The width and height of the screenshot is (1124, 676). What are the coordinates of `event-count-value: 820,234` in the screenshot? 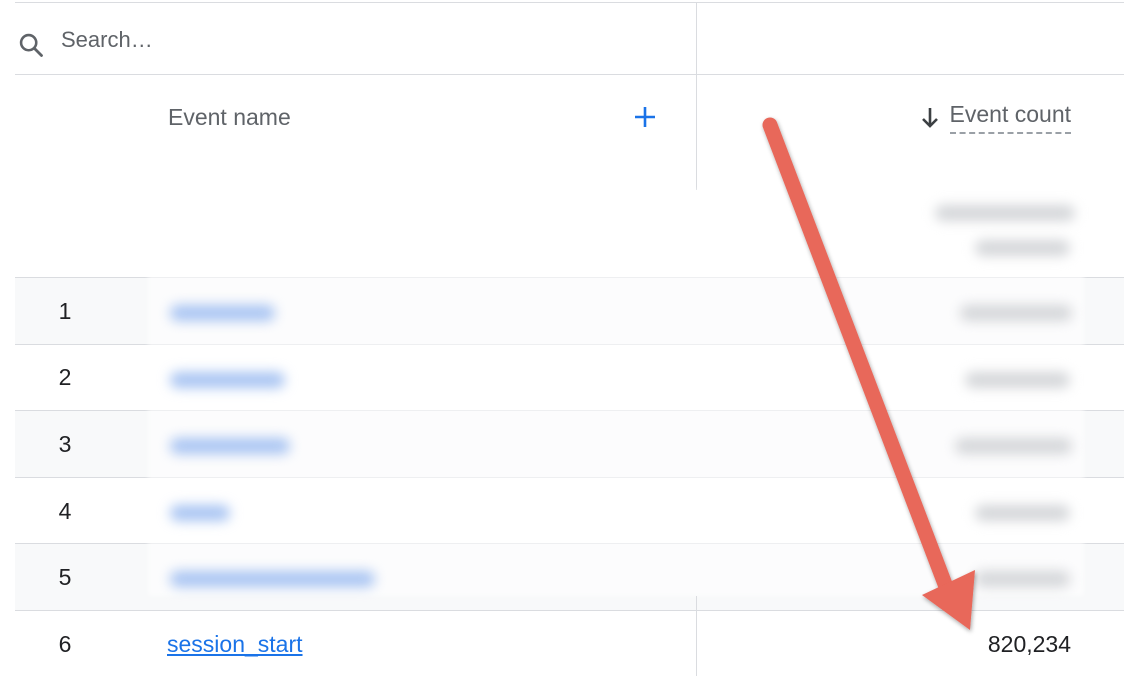 It's located at (1029, 644).